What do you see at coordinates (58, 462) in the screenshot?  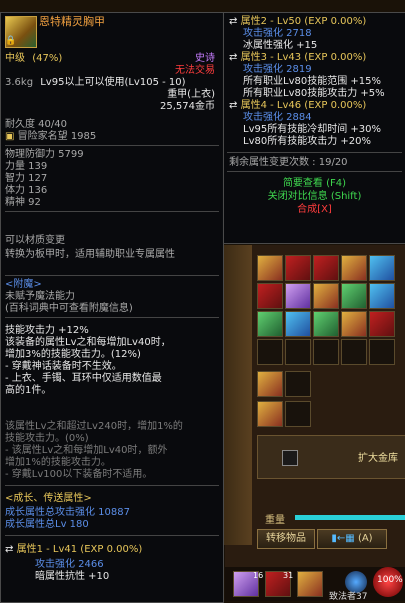 I see `inactive-line: 增加1%的技能攻击力。` at bounding box center [58, 462].